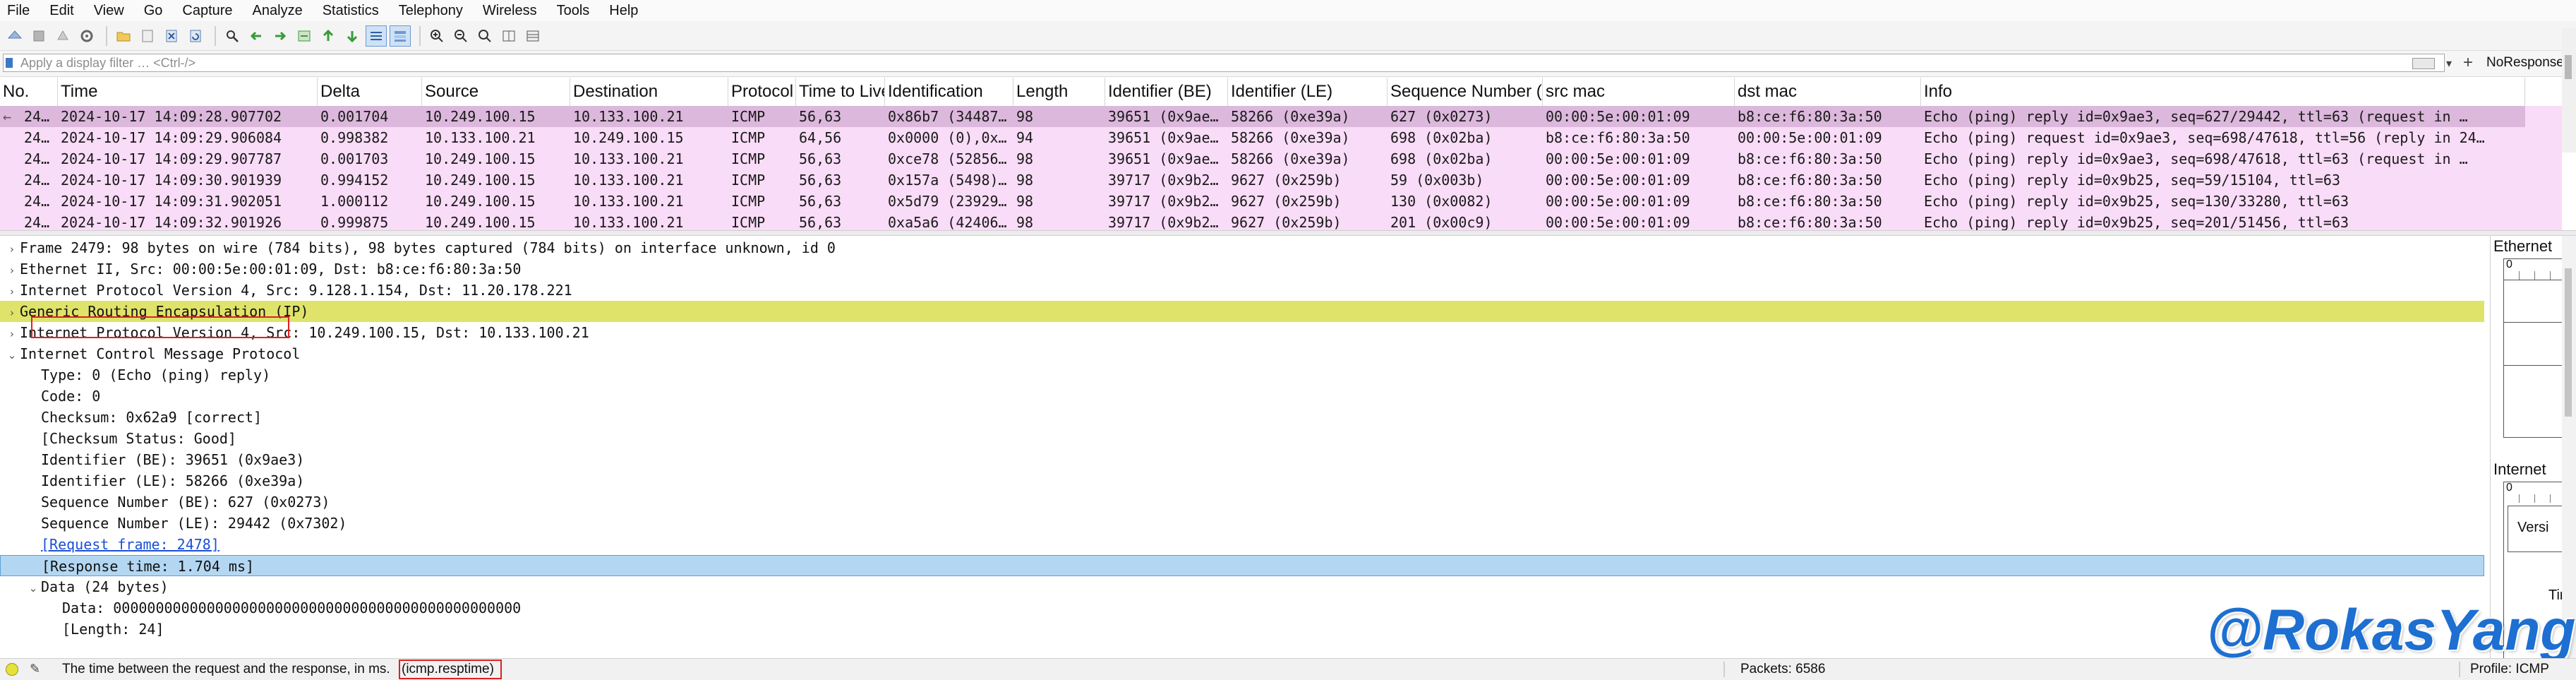 The image size is (2576, 680). What do you see at coordinates (1242, 587) in the screenshot?
I see `detail-row: ⌄ Data (24 bytes)` at bounding box center [1242, 587].